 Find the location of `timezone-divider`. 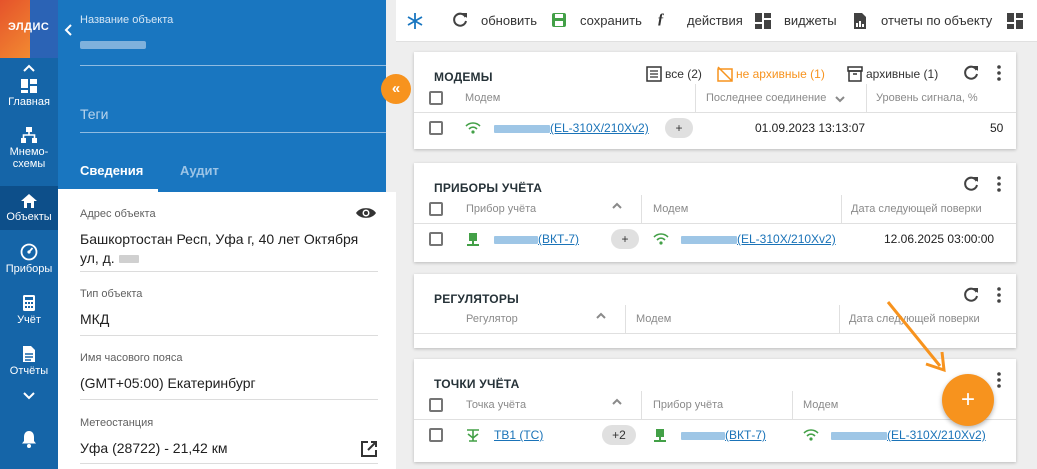

timezone-divider is located at coordinates (229, 399).